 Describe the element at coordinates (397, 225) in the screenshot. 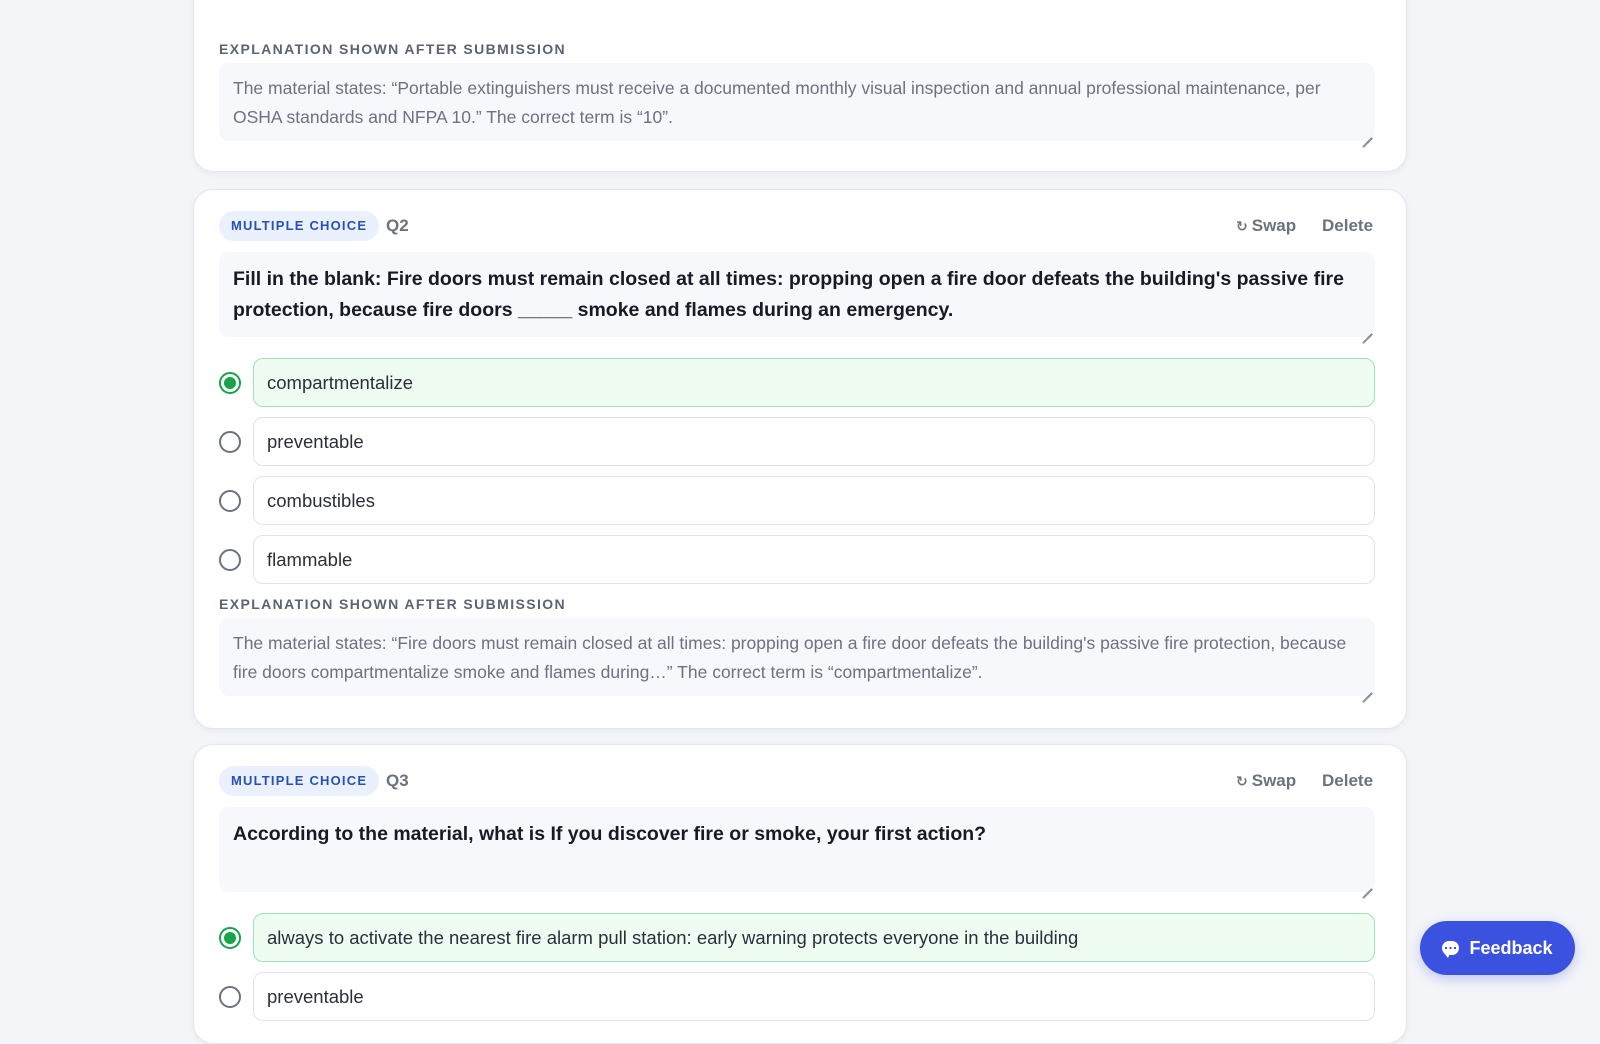

I see `question-number: Q2` at that location.